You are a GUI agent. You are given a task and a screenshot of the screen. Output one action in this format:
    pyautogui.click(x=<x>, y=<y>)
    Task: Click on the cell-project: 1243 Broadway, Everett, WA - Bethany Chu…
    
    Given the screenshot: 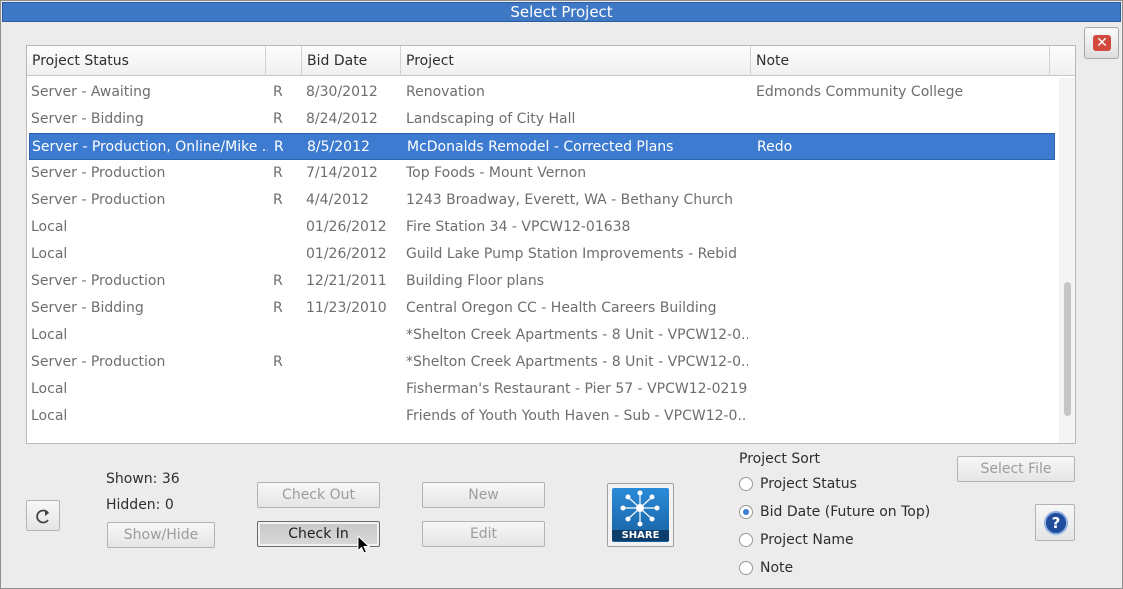 What is the action you would take?
    pyautogui.click(x=569, y=200)
    